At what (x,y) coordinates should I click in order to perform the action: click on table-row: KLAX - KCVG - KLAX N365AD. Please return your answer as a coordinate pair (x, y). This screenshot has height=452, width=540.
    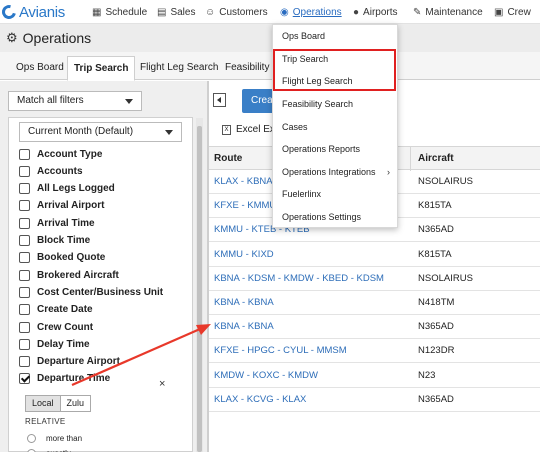
    Looking at the image, I should click on (374, 400).